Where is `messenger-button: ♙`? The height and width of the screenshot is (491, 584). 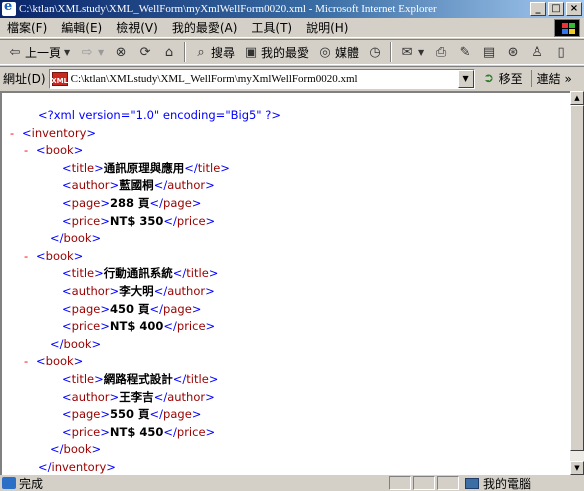
messenger-button: ♙ is located at coordinates (537, 52).